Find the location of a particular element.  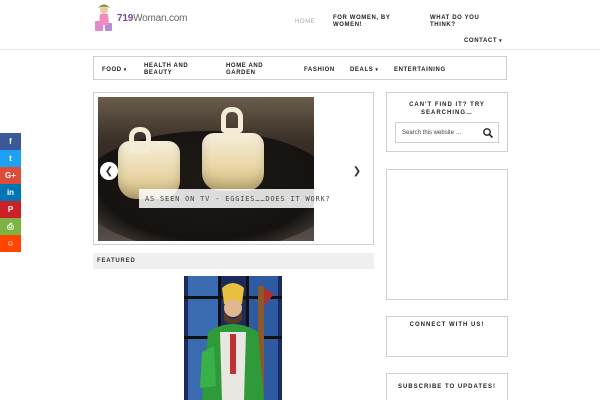

linkedin-icon: in is located at coordinates (10, 192).